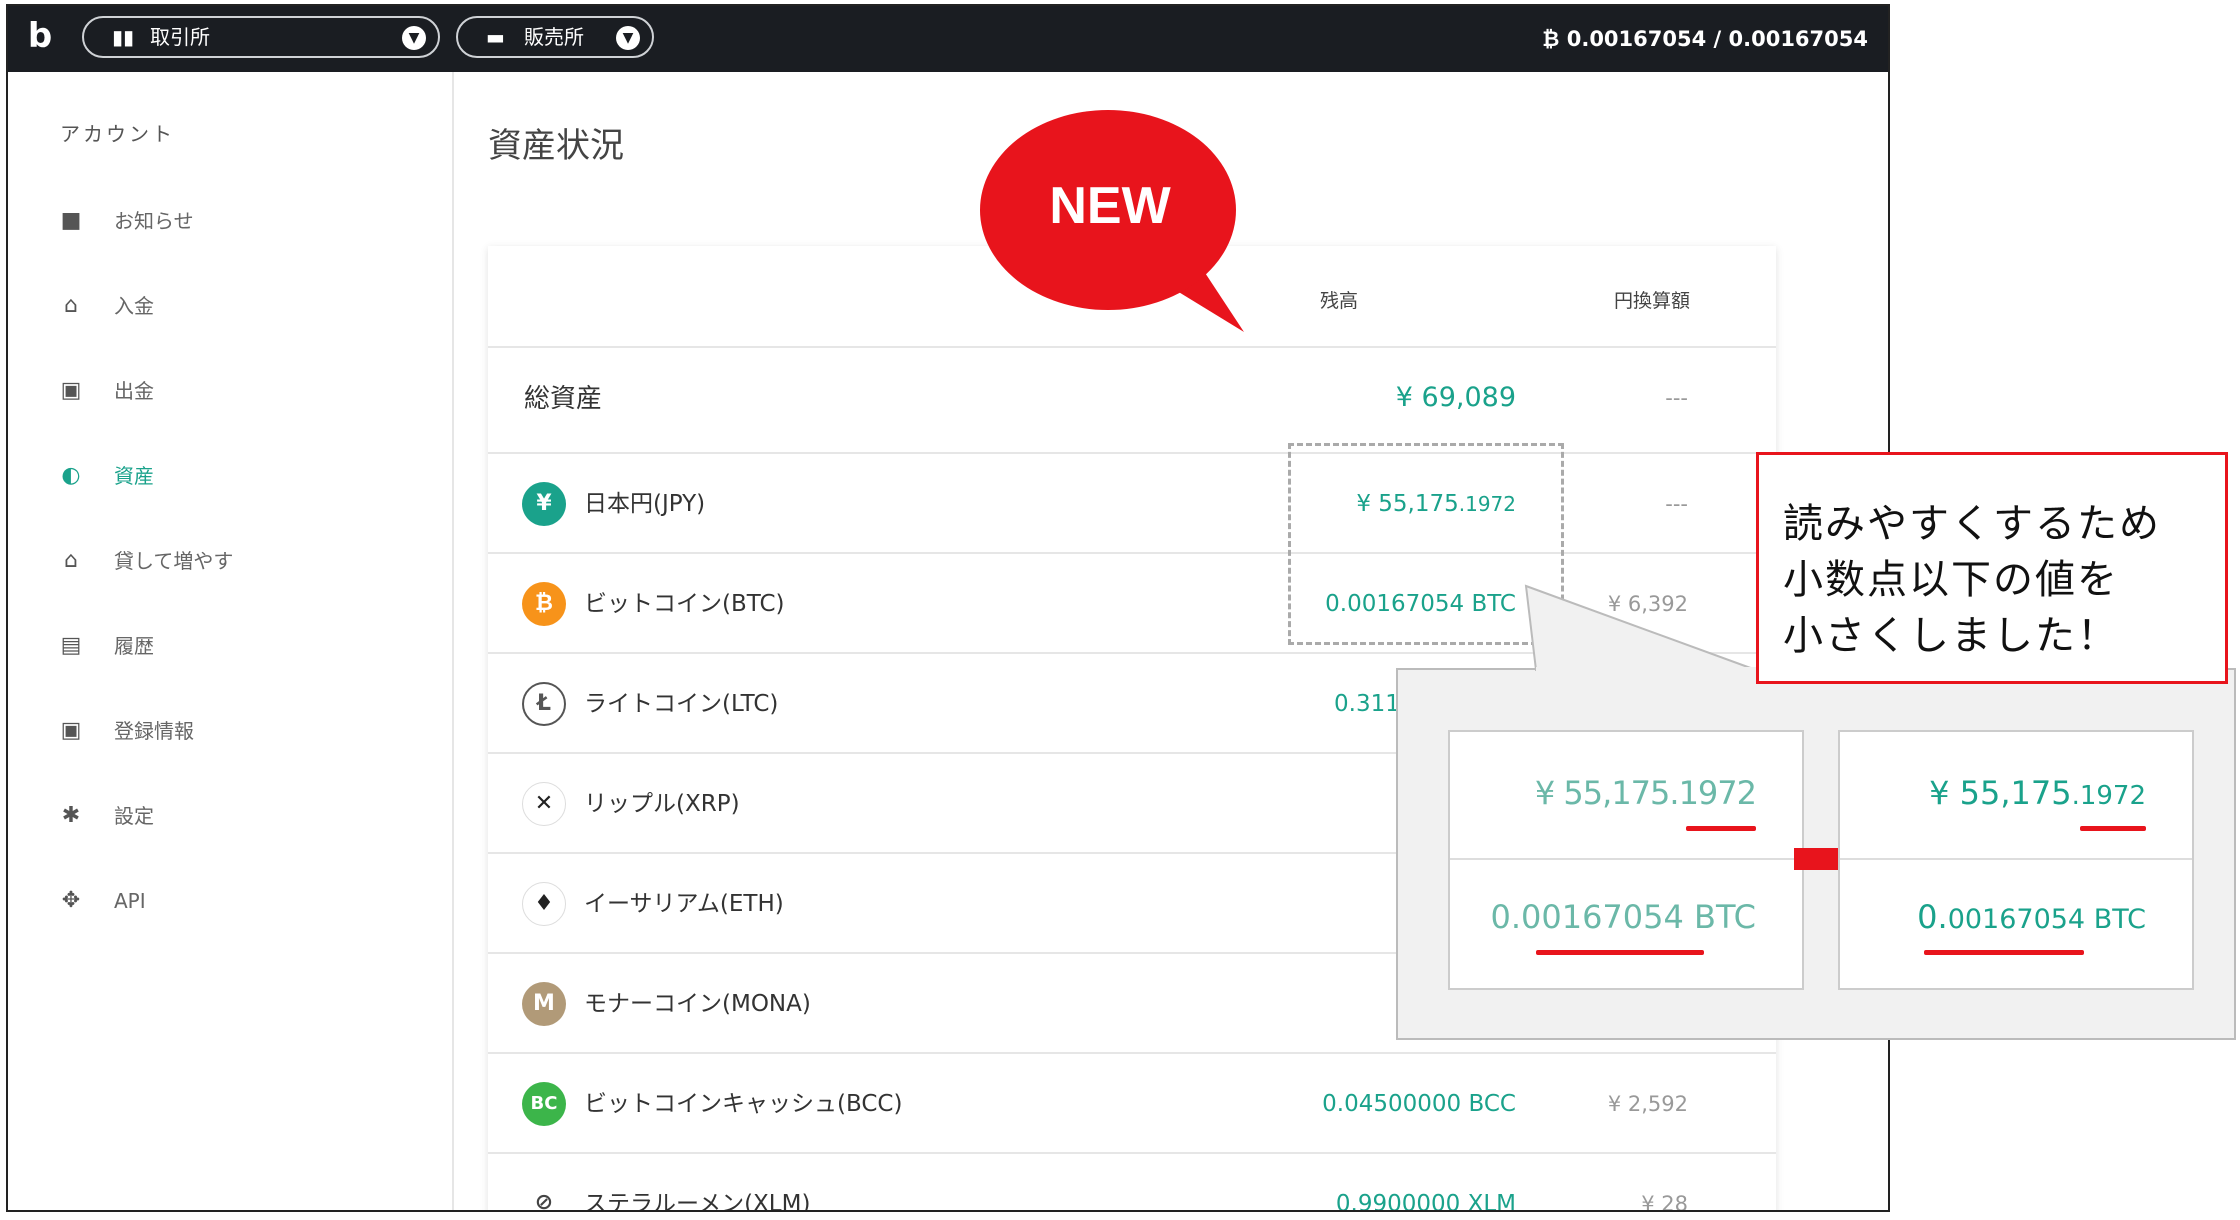  What do you see at coordinates (134, 306) in the screenshot?
I see `sidebar-item-label: 入金` at bounding box center [134, 306].